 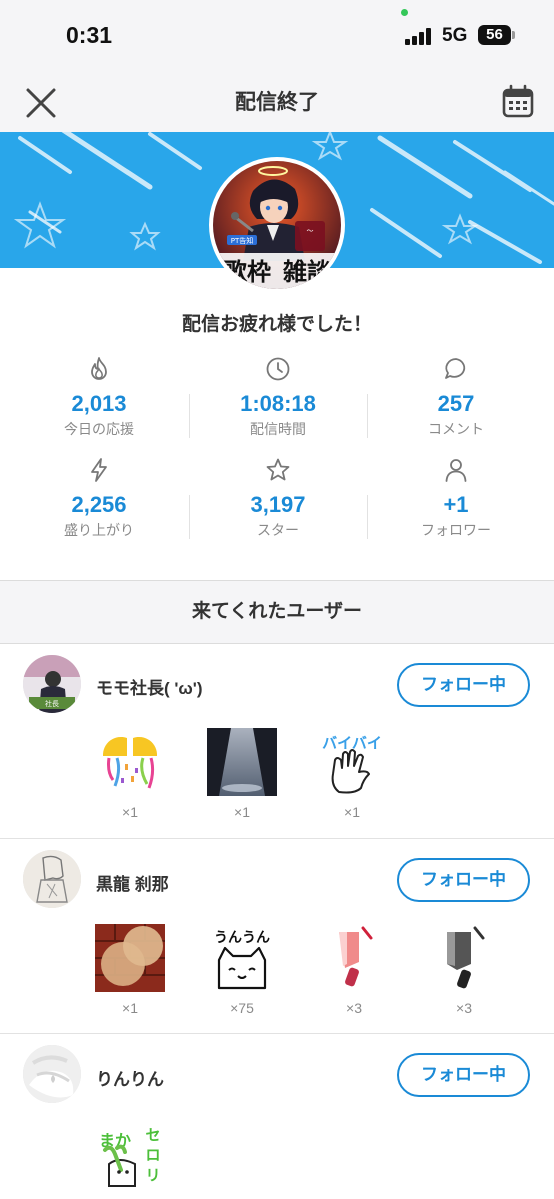 What do you see at coordinates (456, 504) in the screenshot?
I see `stat-value: +1` at bounding box center [456, 504].